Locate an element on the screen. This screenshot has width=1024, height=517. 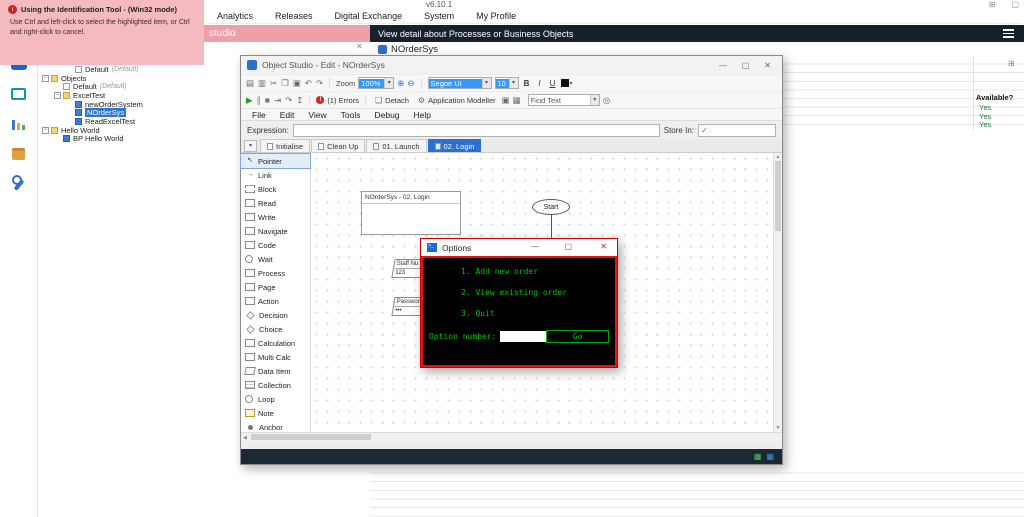
tool-process: Process is located at coordinates (275, 273).